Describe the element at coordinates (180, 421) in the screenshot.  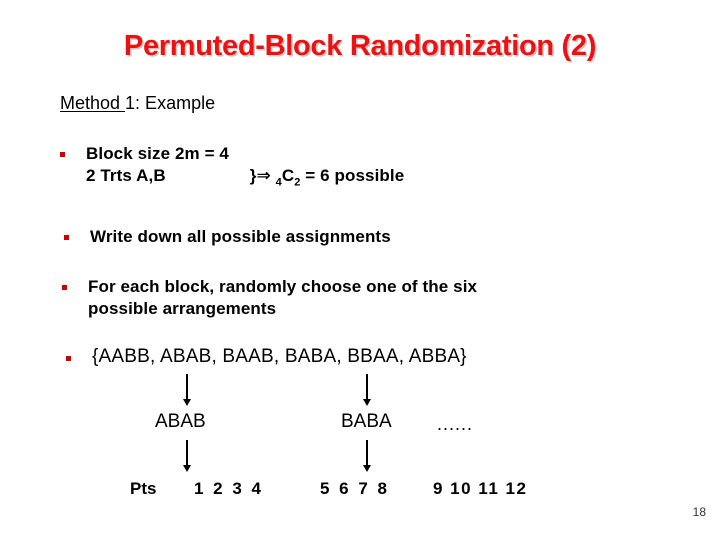
I see `flow-label-block1: ABAB` at that location.